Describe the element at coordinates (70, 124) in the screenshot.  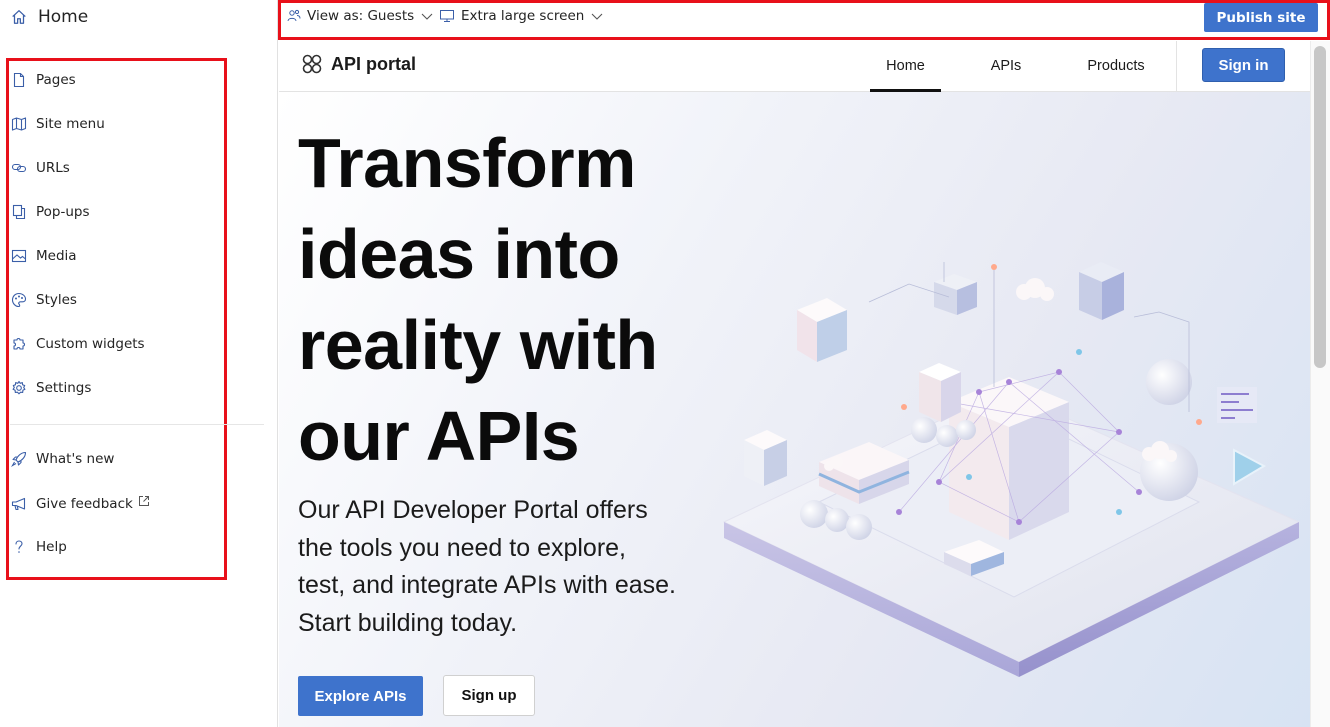
I see `sidebar-item-label: Site menu` at that location.